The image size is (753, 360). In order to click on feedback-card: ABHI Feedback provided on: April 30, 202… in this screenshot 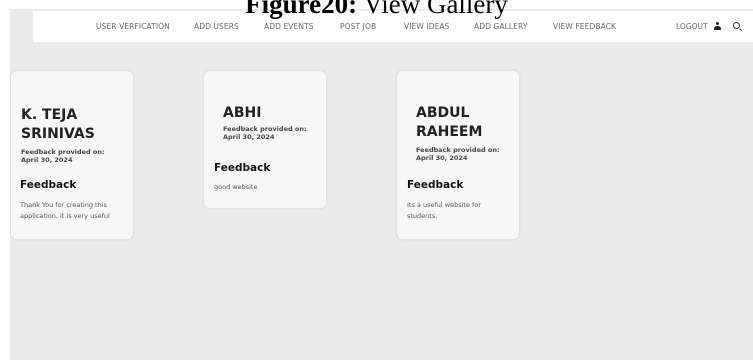, I will do `click(265, 139)`.